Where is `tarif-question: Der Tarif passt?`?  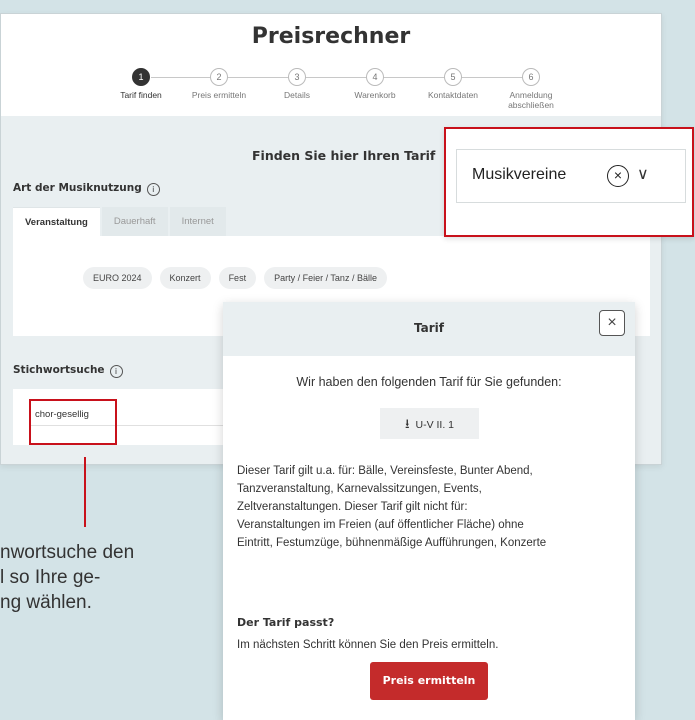
tarif-question: Der Tarif passt? is located at coordinates (286, 622).